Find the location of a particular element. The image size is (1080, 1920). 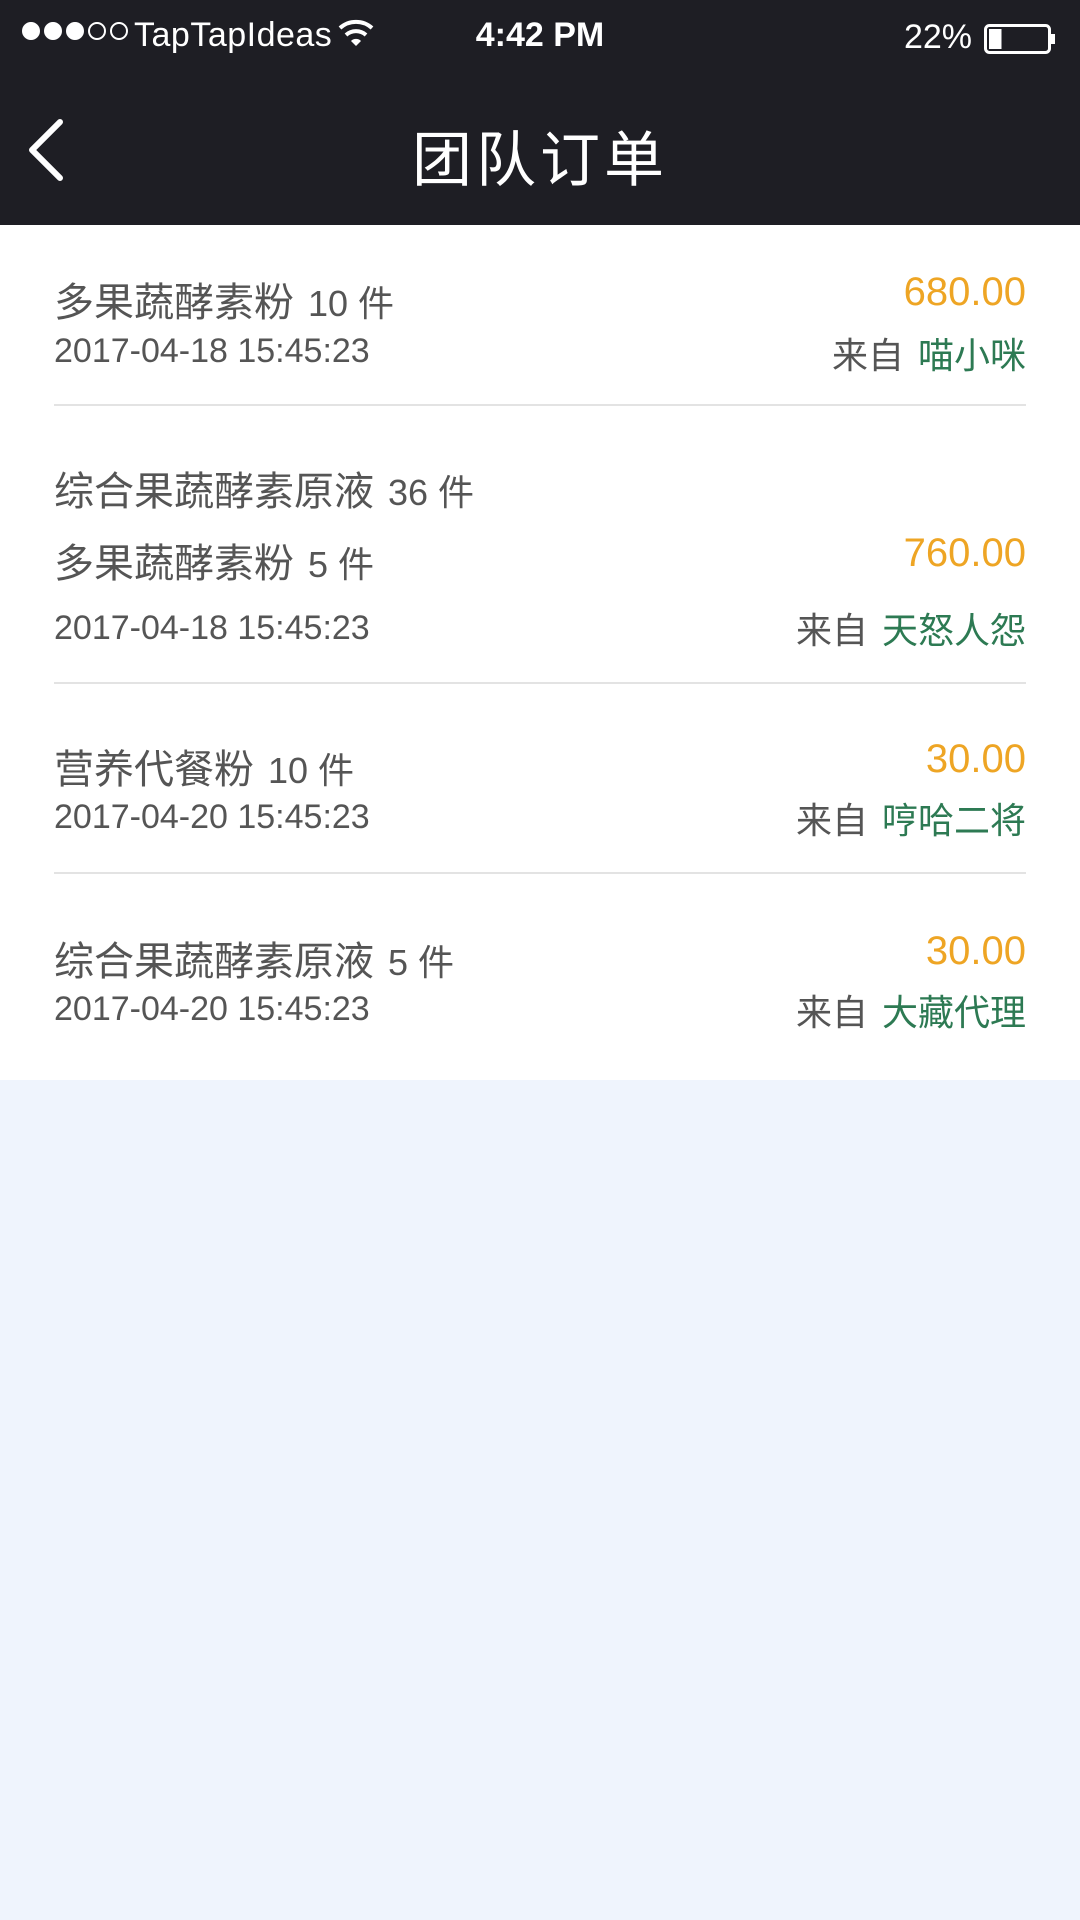

sender-name: 天怒人怨 is located at coordinates (953, 630).